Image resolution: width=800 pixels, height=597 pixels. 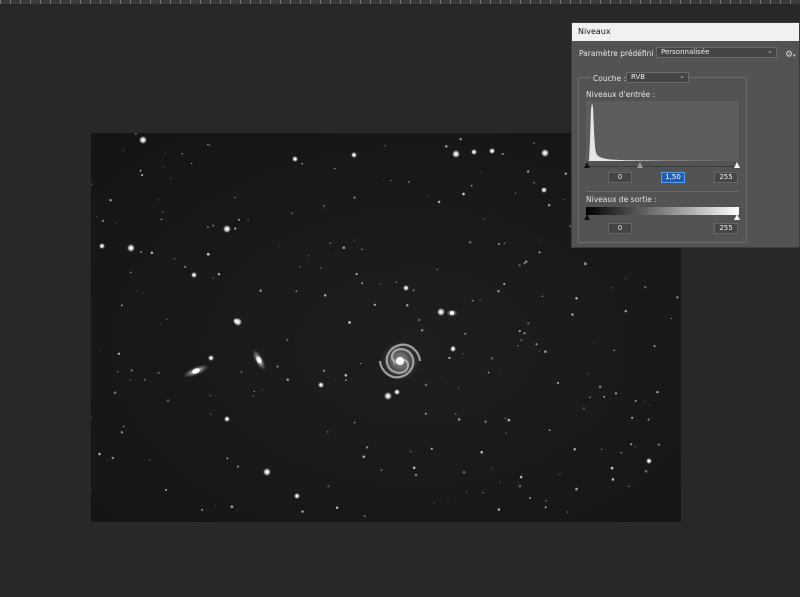 What do you see at coordinates (790, 55) in the screenshot?
I see `gear-icon: ⚙▾` at bounding box center [790, 55].